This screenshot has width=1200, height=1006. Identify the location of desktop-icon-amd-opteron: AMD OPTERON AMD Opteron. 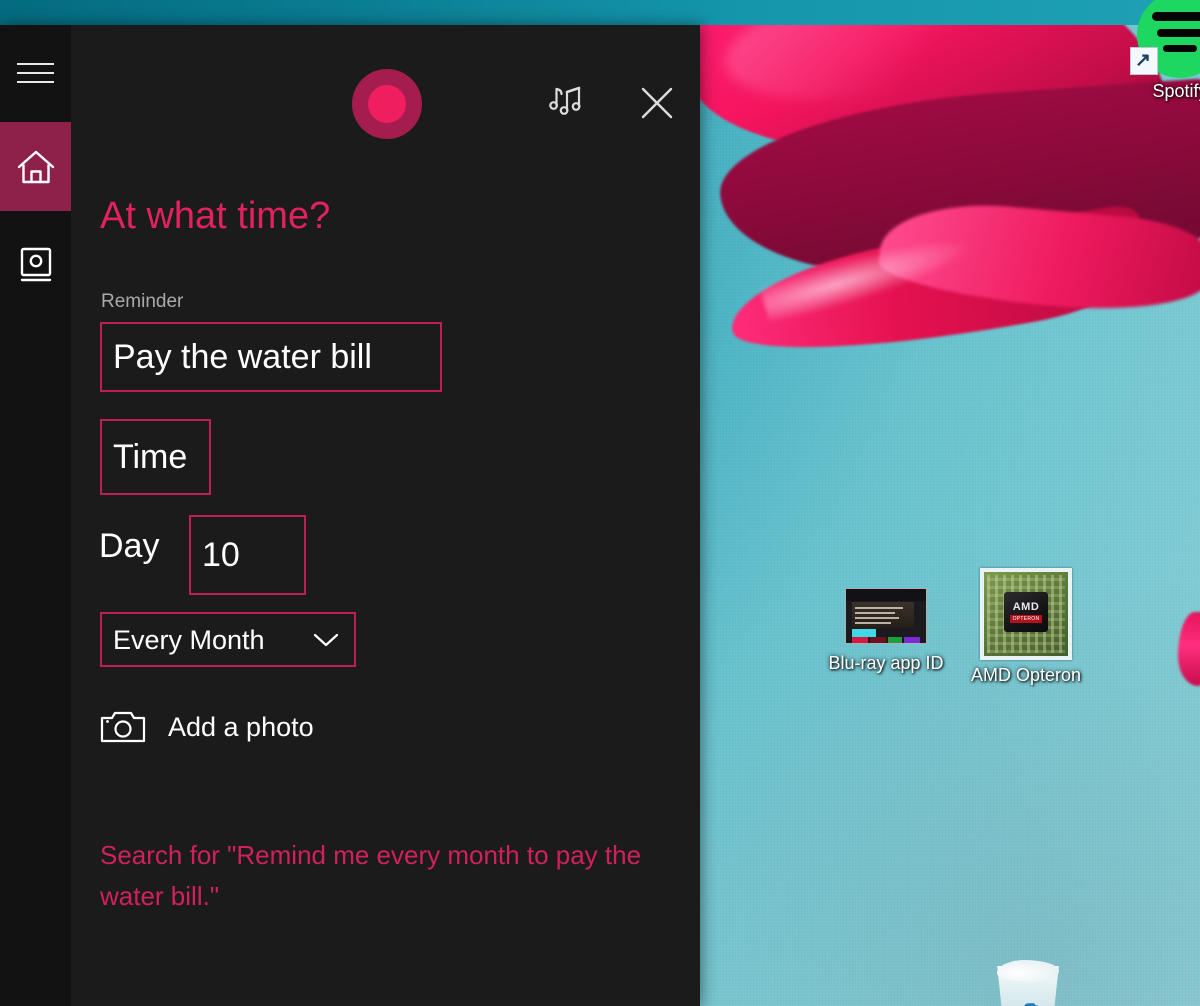
(1026, 627).